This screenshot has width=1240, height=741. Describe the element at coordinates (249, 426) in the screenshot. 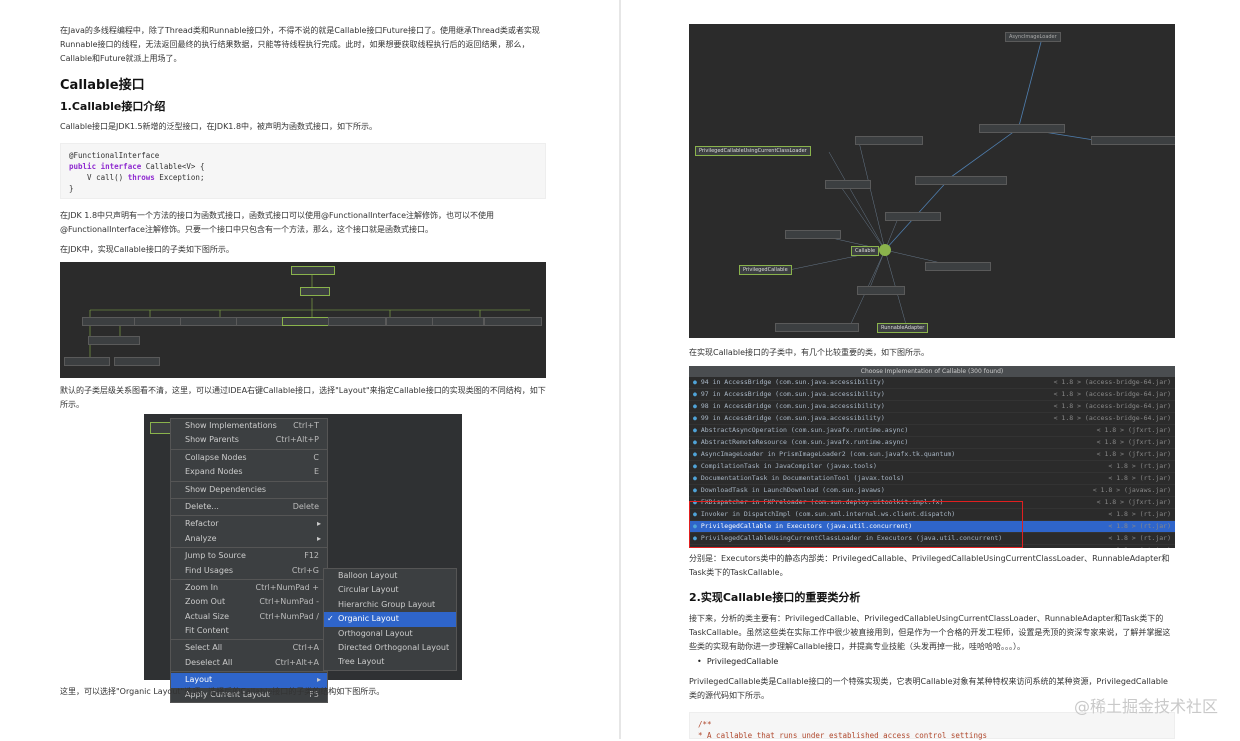

I see `menu-item: Show Implementations Ctrl+T` at that location.